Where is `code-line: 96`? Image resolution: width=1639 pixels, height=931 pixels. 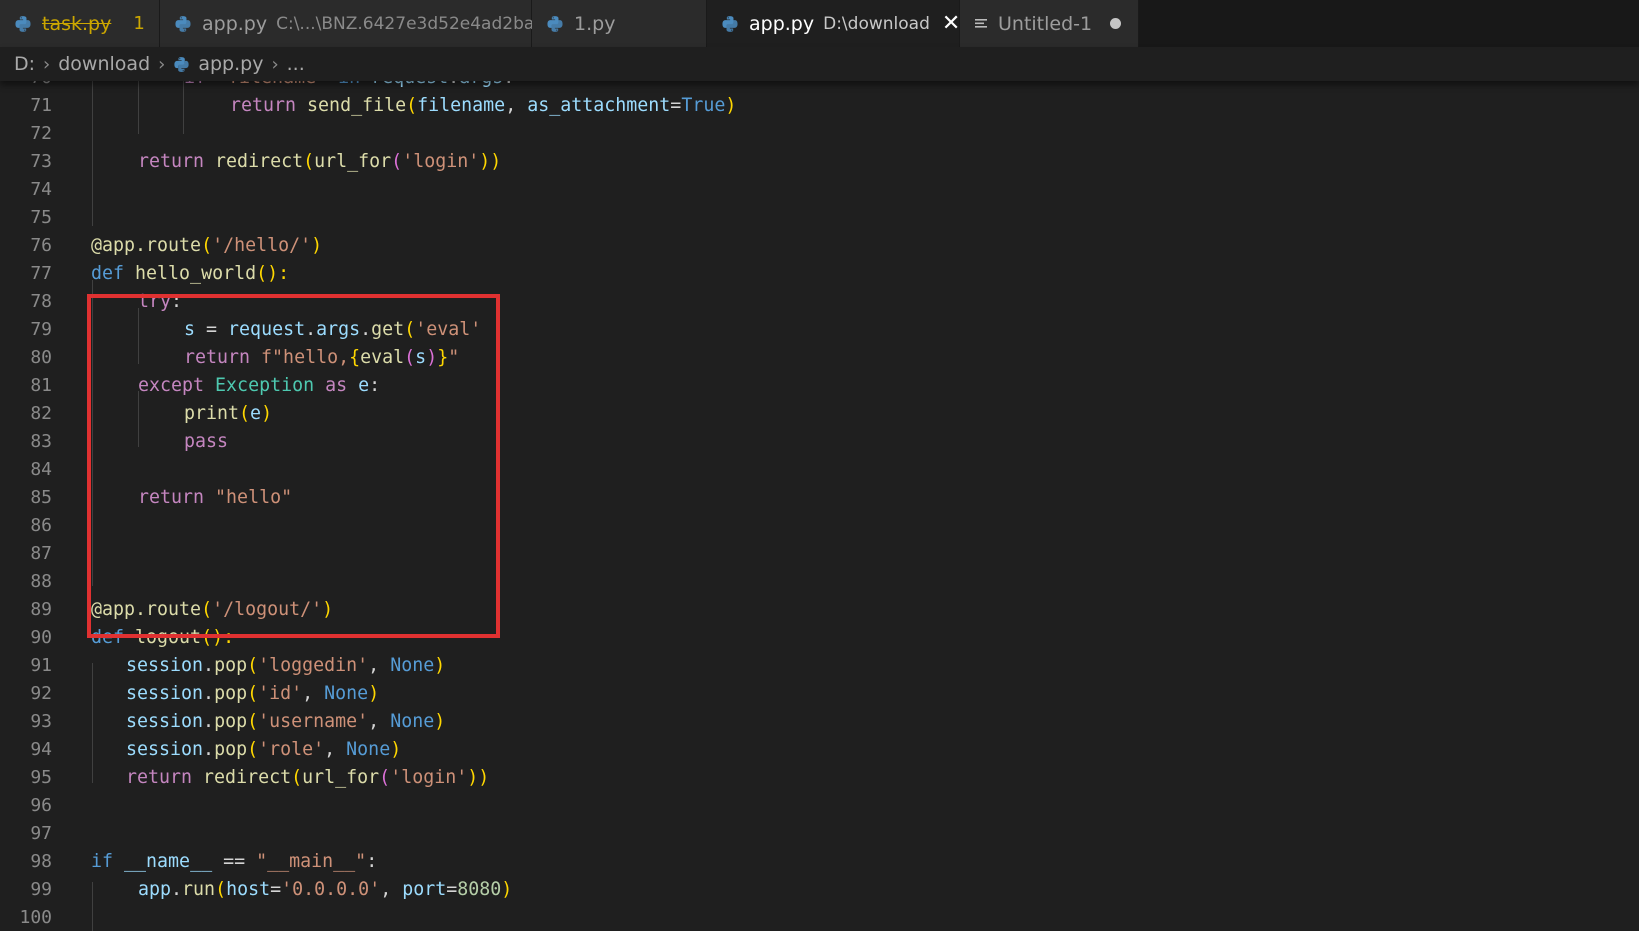
code-line: 96 is located at coordinates (819, 806).